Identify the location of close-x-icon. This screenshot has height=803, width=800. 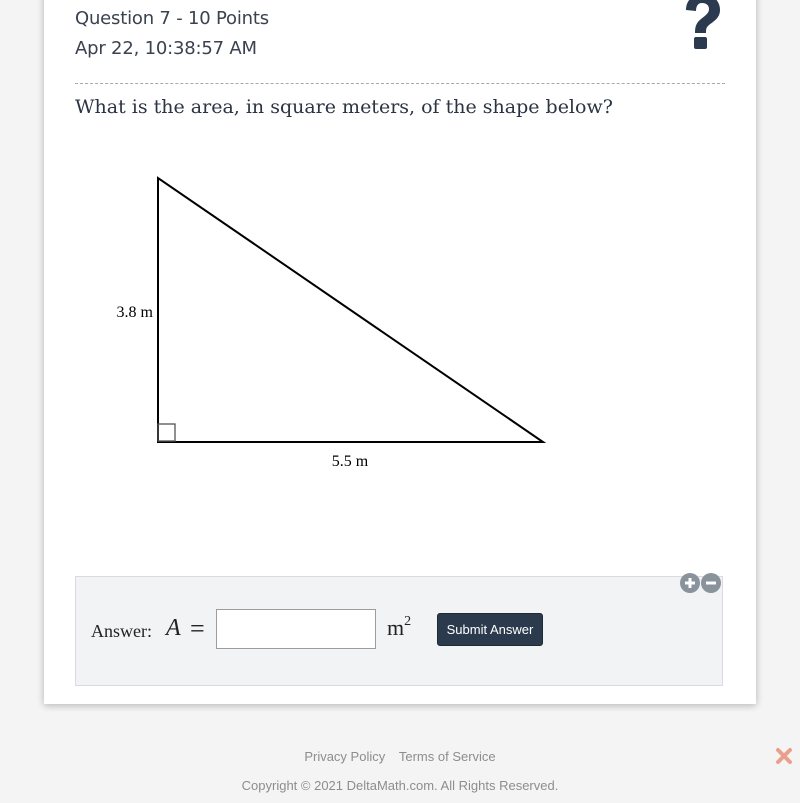
(784, 756).